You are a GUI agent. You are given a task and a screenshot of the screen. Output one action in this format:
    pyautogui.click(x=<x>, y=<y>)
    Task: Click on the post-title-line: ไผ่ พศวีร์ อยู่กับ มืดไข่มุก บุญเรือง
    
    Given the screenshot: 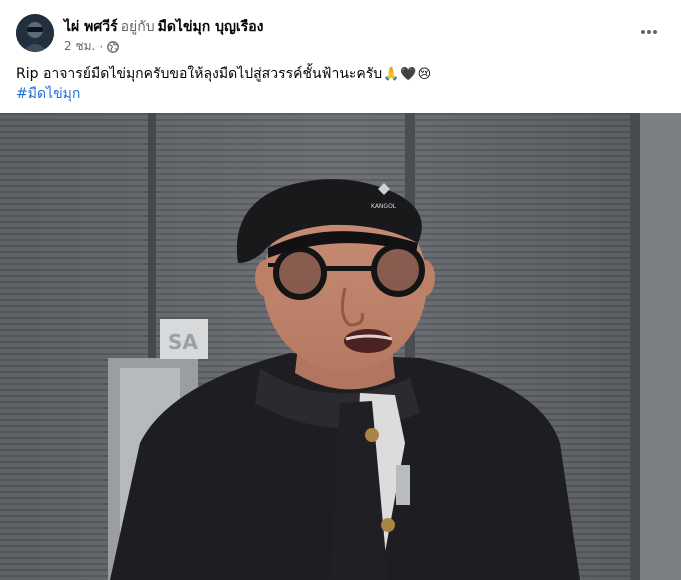 What is the action you would take?
    pyautogui.click(x=163, y=27)
    